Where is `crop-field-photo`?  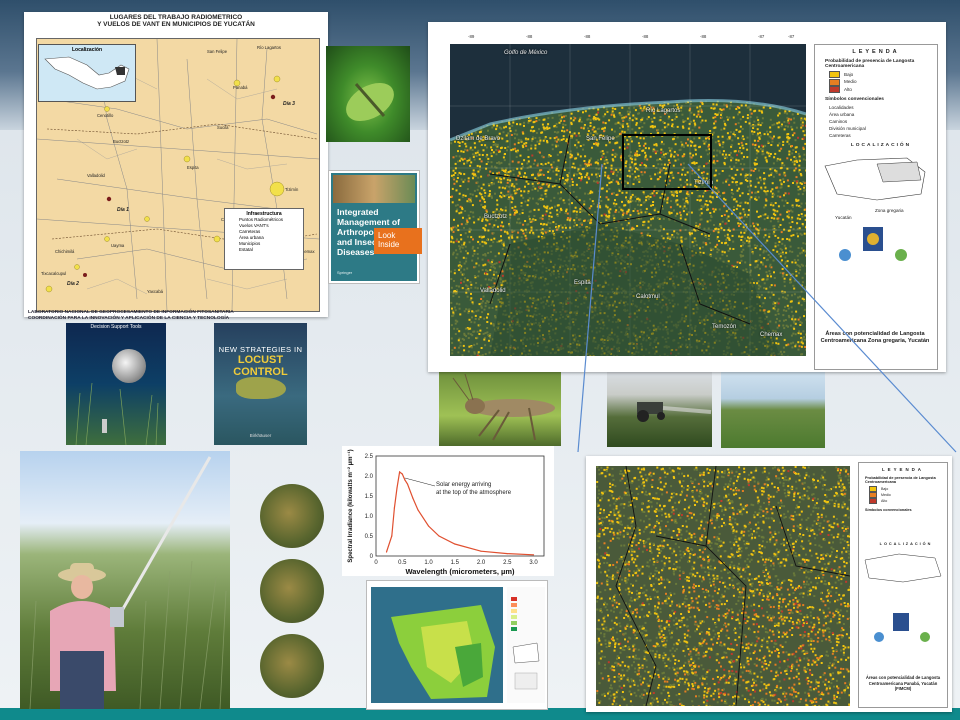
crop-field-photo is located at coordinates (773, 410).